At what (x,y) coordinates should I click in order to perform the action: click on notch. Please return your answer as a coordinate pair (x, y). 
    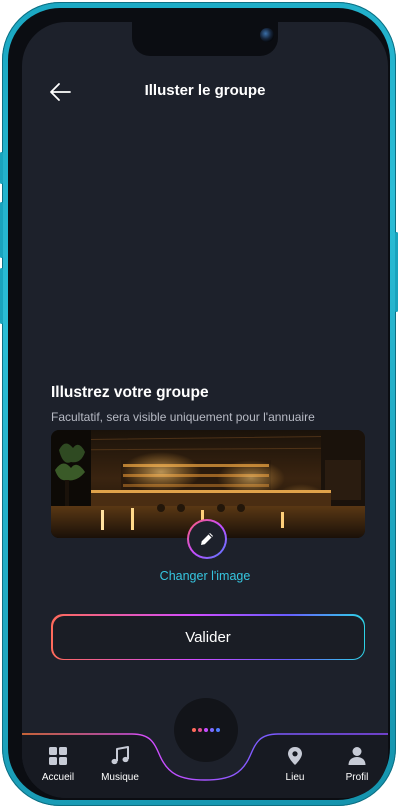
    Looking at the image, I should click on (205, 39).